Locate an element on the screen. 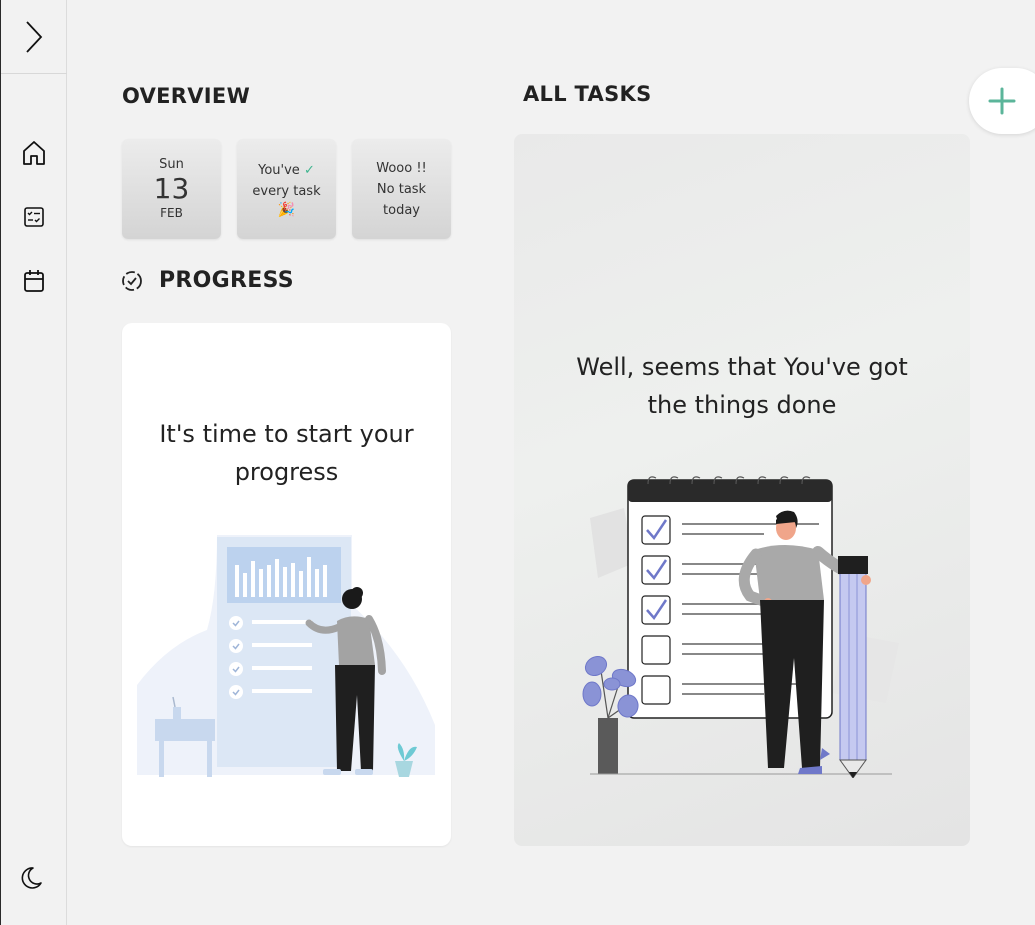  progress-check-icon is located at coordinates (132, 281).